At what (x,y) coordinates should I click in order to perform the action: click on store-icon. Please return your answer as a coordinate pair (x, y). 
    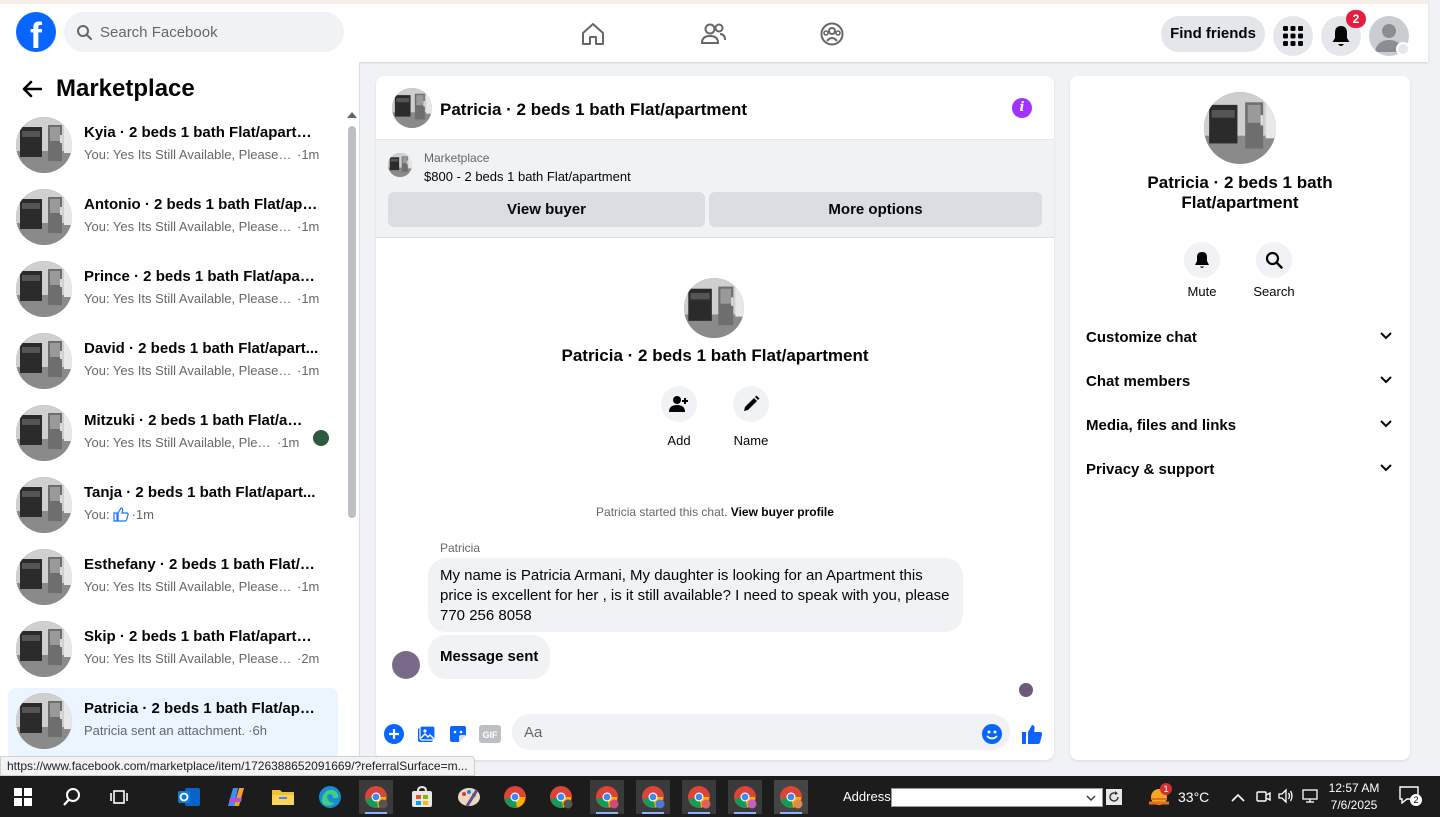
    Looking at the image, I should click on (422, 797).